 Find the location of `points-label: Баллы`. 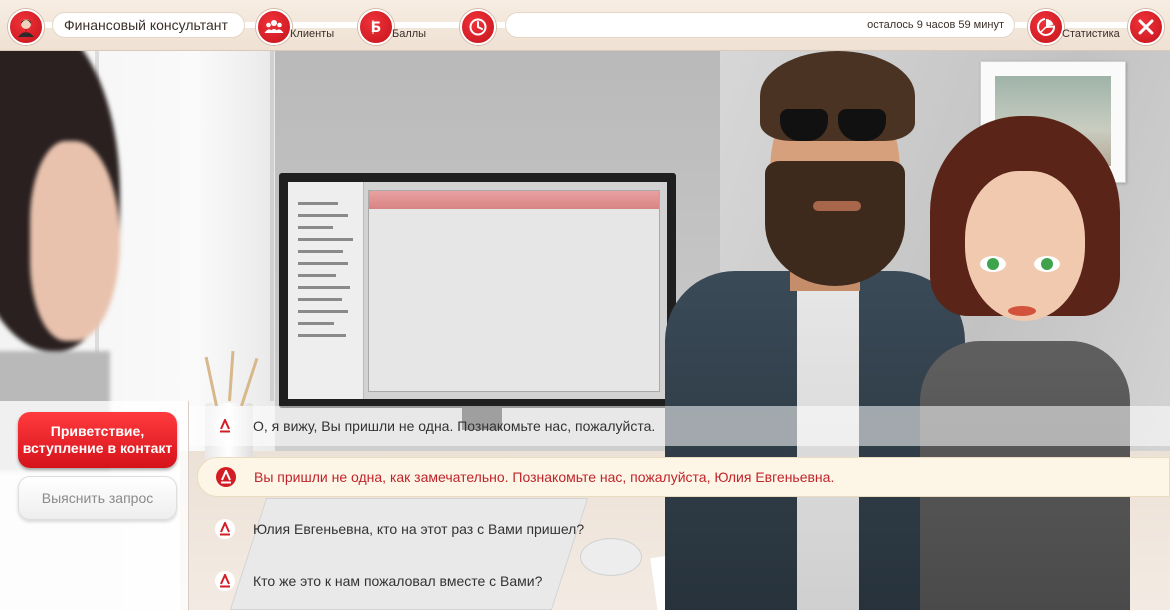

points-label: Баллы is located at coordinates (409, 34).